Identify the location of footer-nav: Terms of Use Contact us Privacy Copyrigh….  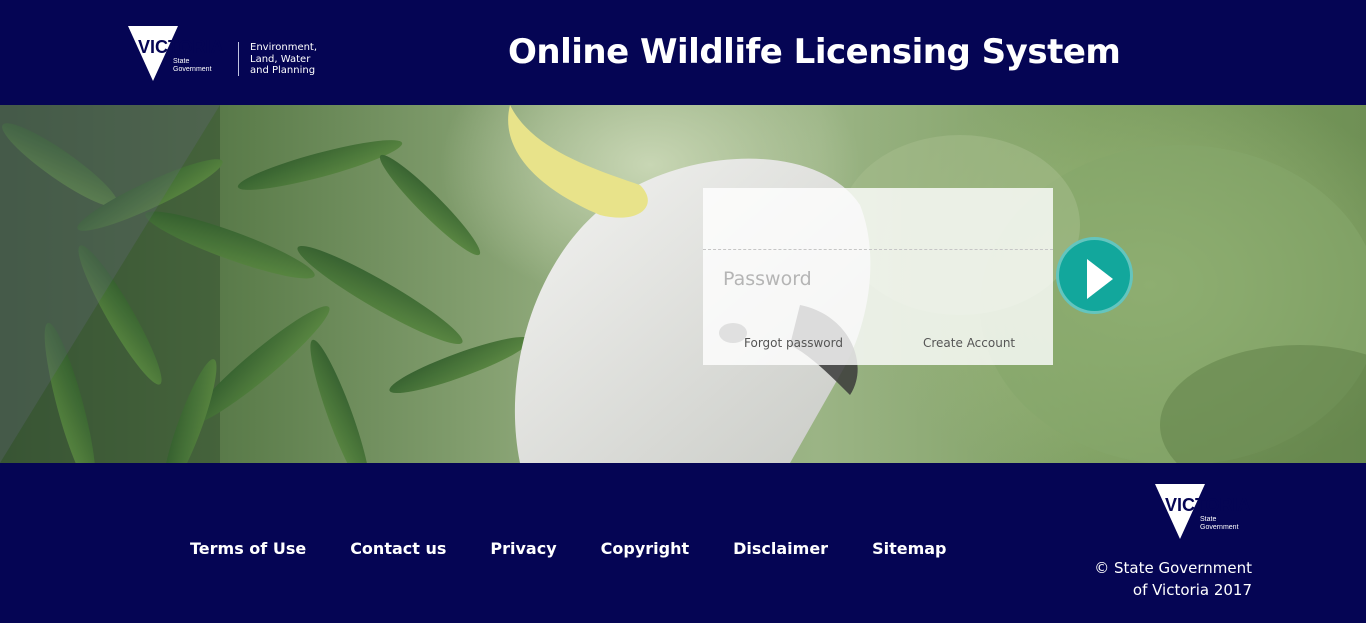
(590, 548).